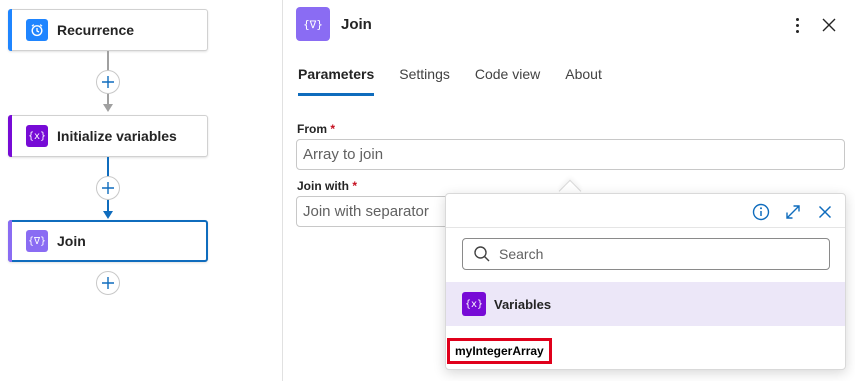  I want to click on panel-title: Join, so click(356, 24).